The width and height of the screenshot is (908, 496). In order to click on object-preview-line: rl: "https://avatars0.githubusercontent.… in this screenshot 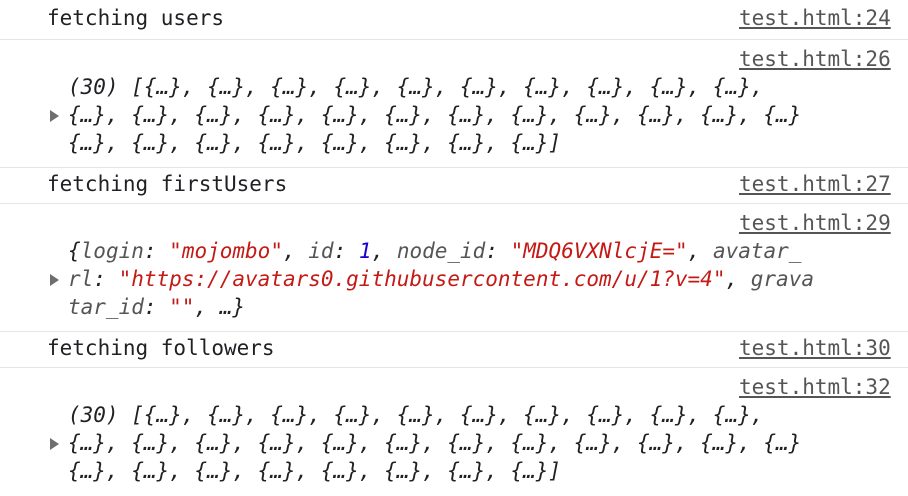, I will do `click(441, 279)`.